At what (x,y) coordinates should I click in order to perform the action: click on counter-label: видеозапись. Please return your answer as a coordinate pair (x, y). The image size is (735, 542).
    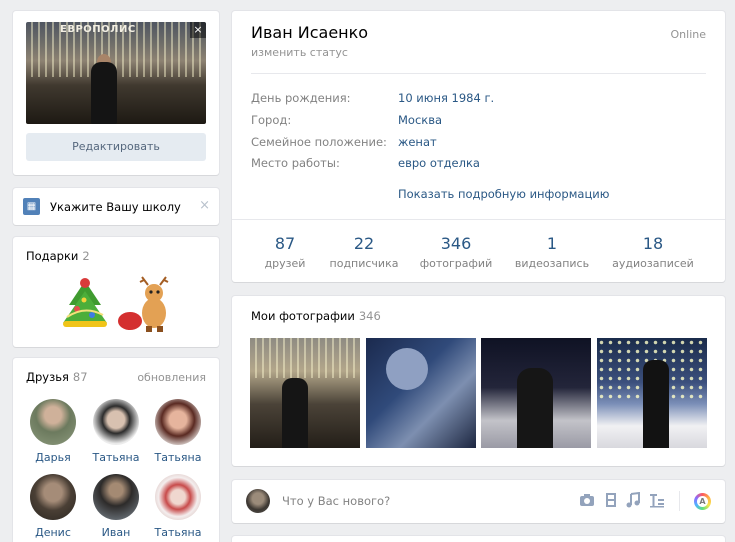
    Looking at the image, I should click on (552, 263).